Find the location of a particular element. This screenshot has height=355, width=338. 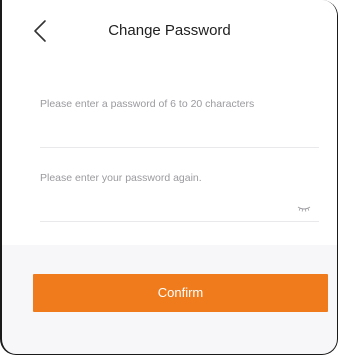

new-password-field is located at coordinates (179, 118).